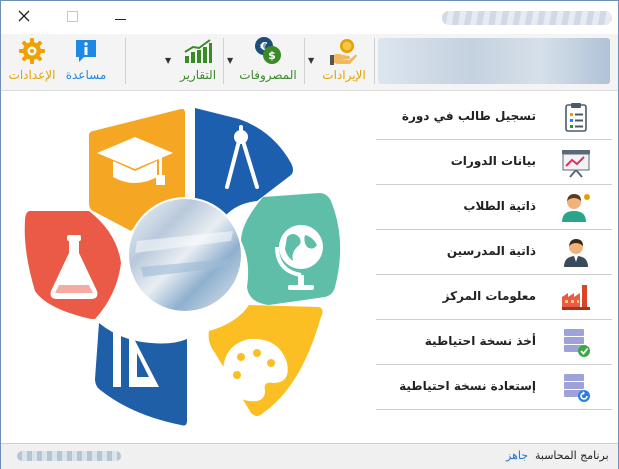 Image resolution: width=619 pixels, height=469 pixels. I want to click on expenses-button: € $ المصروفات, so click(268, 62).